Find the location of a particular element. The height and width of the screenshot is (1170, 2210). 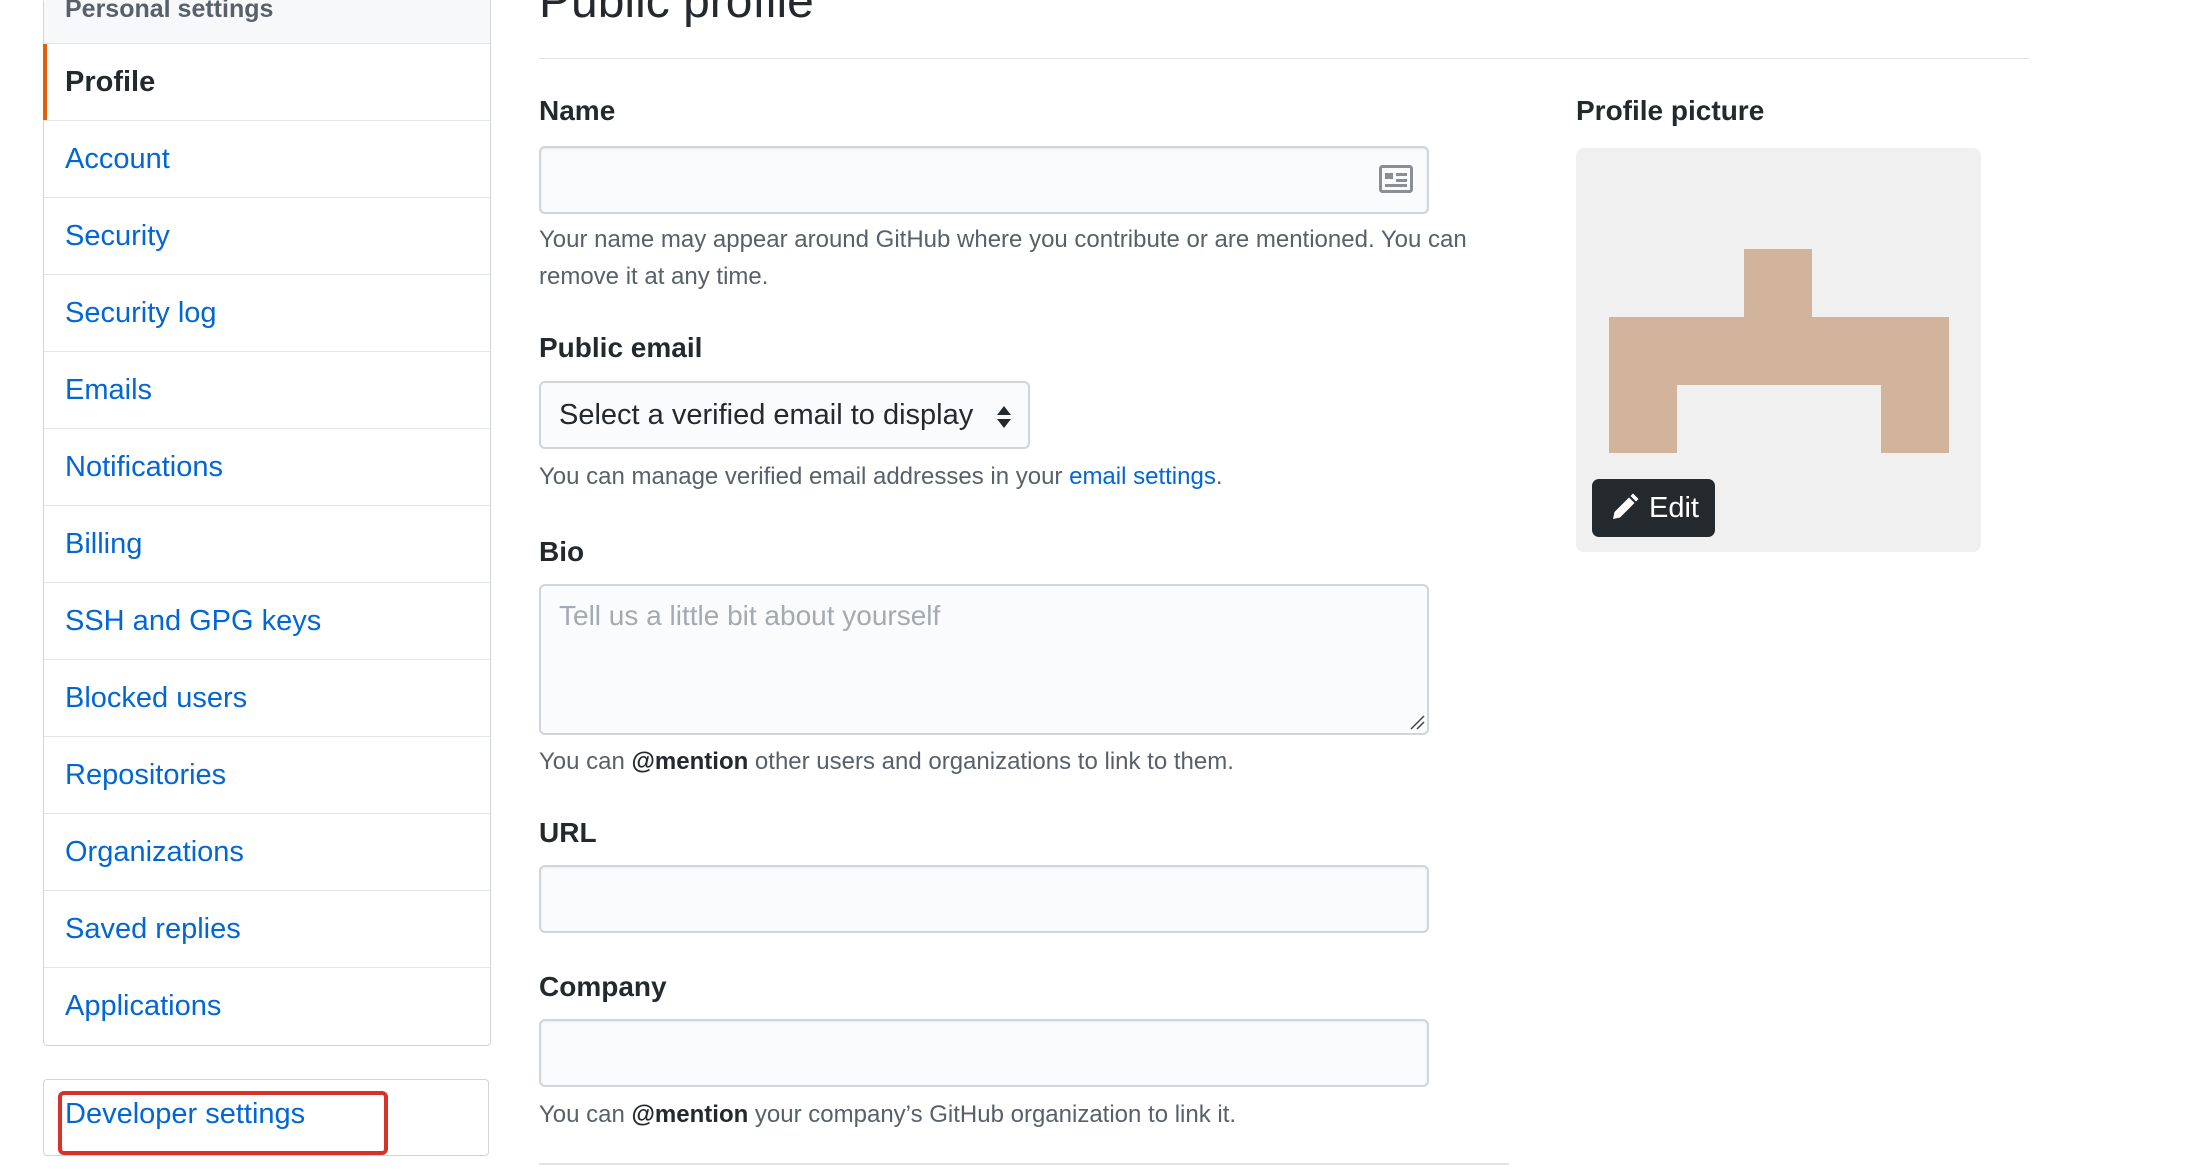

select-arrows-icon is located at coordinates (1004, 417).